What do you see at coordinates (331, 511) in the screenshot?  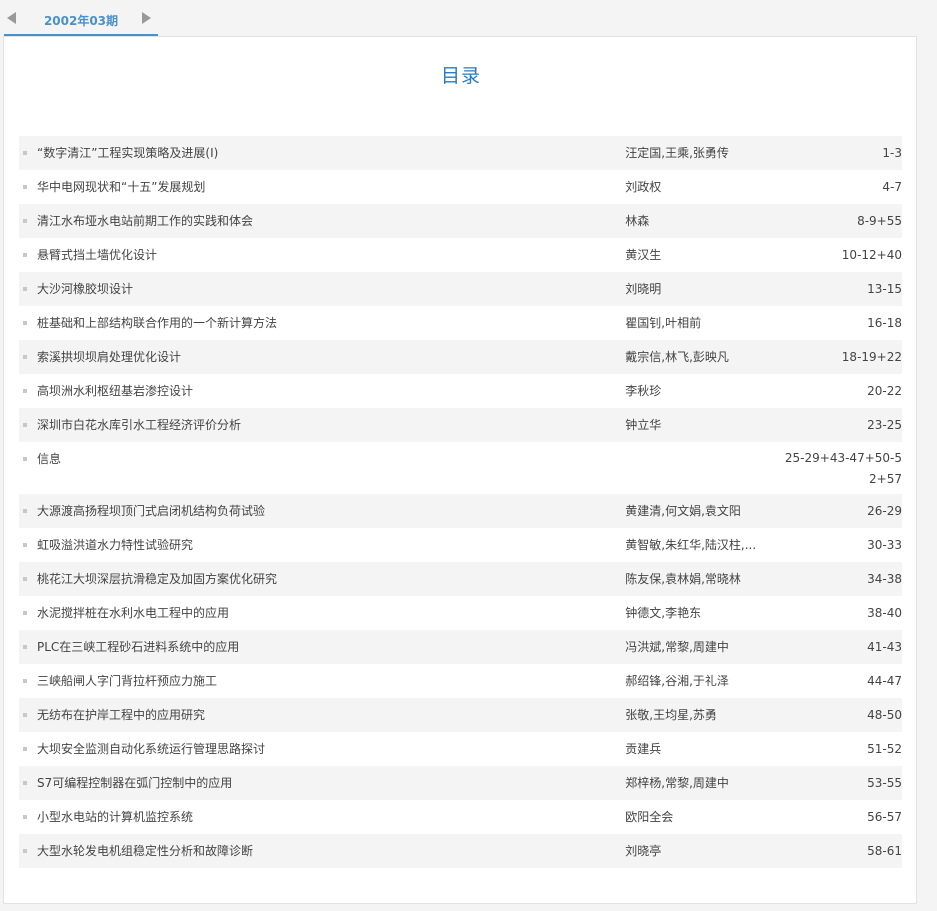 I see `article-title-link: 大源渡高扬程坝顶门式启闭机结构负荷试验` at bounding box center [331, 511].